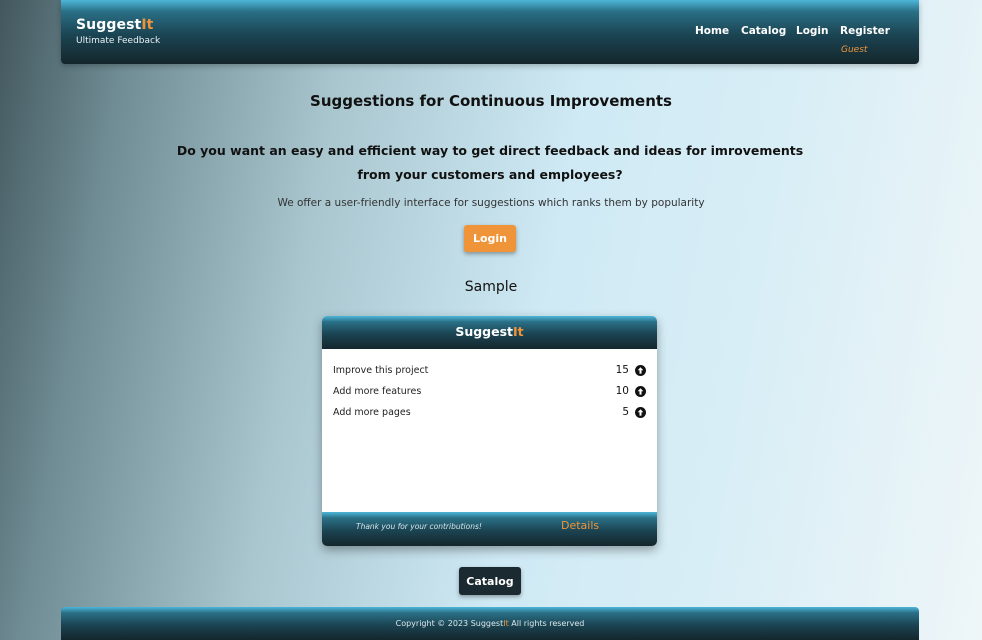  What do you see at coordinates (109, 25) in the screenshot?
I see `brand-name: Suggest` at bounding box center [109, 25].